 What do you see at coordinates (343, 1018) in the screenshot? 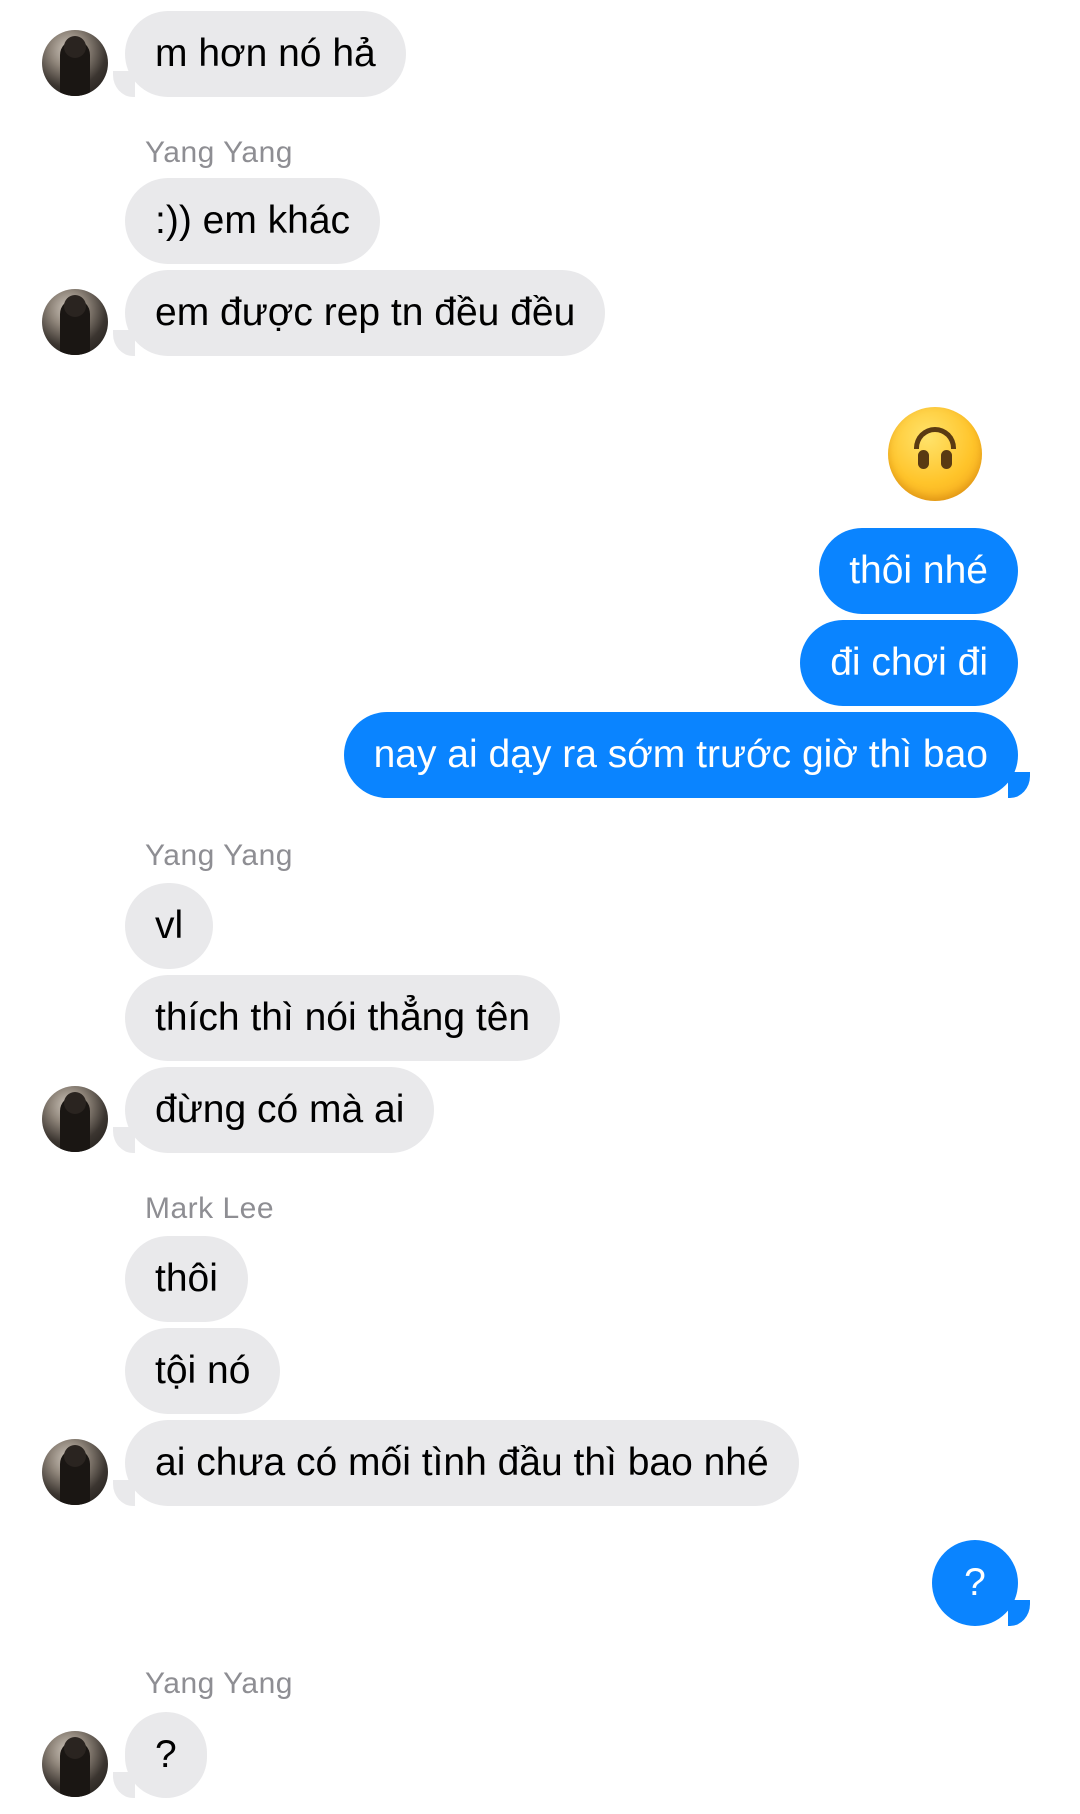
I see `incoming-message-bubble: thích thì nói thẳng tên` at bounding box center [343, 1018].